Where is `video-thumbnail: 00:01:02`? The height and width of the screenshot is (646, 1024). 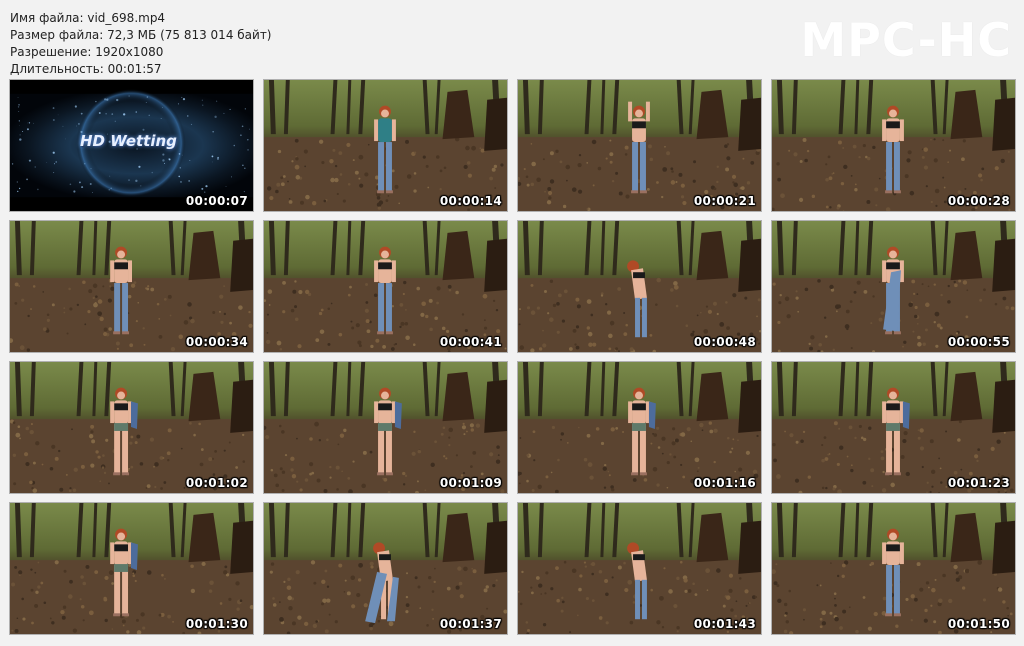 video-thumbnail: 00:01:02 is located at coordinates (131, 427).